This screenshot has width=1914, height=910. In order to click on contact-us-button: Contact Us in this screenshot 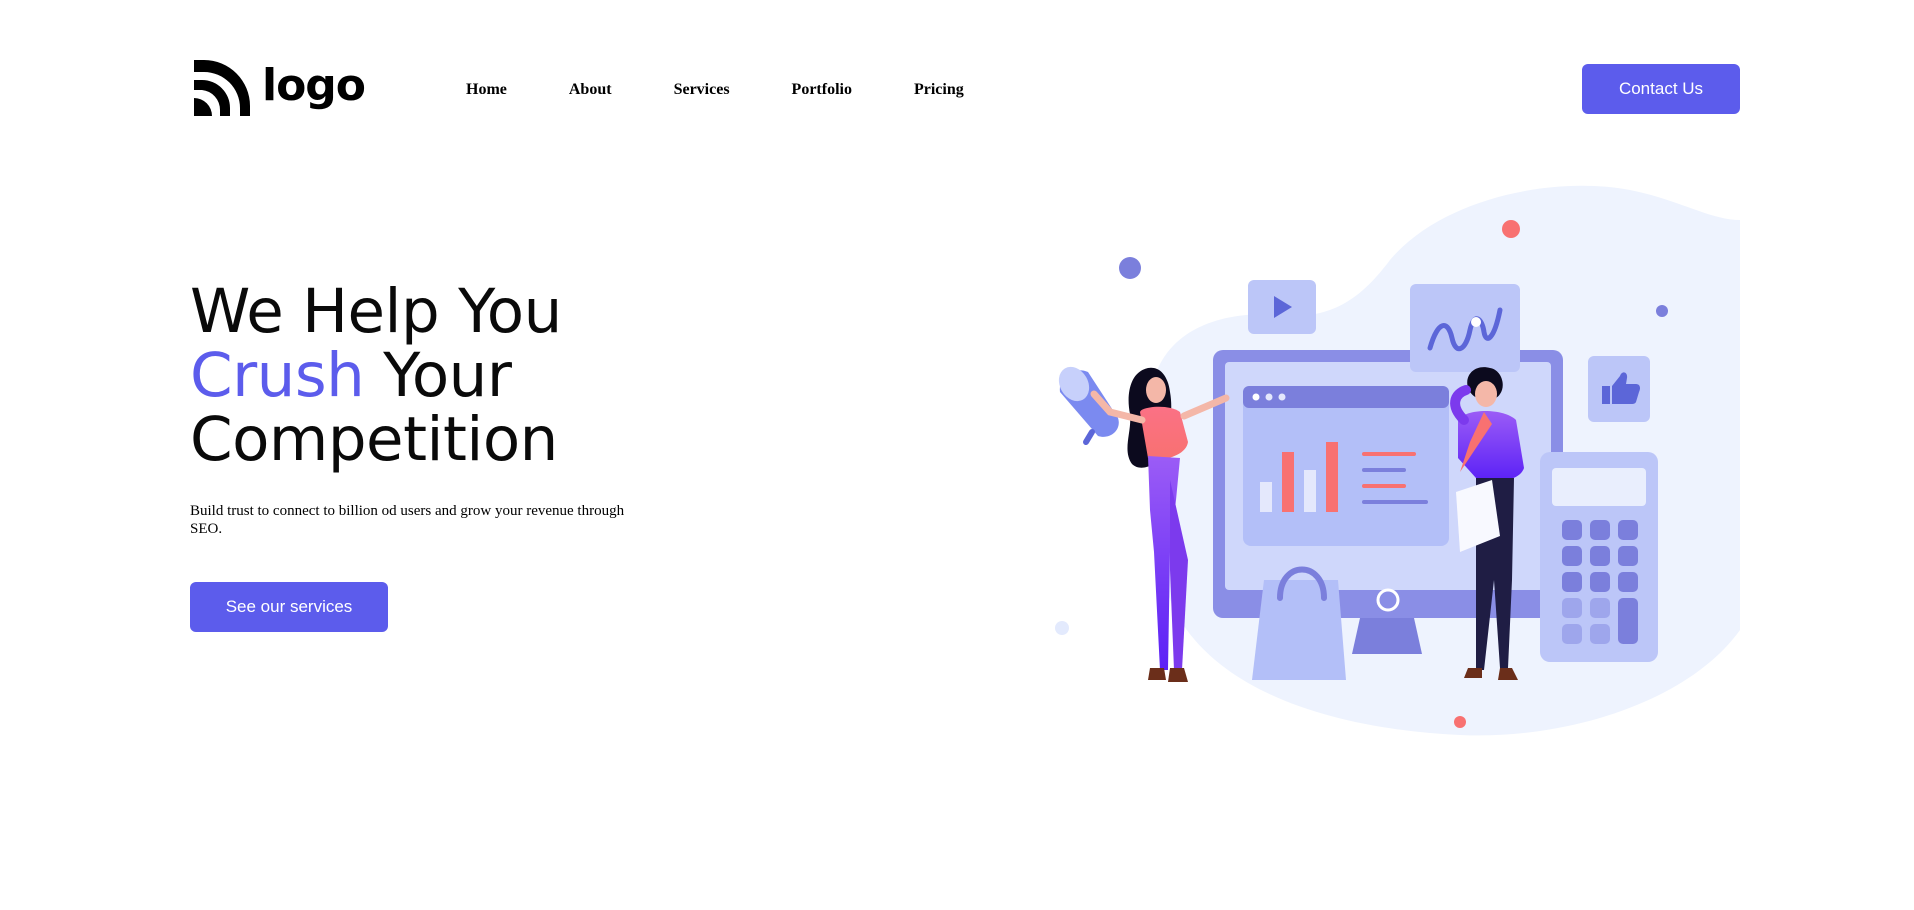, I will do `click(1661, 89)`.